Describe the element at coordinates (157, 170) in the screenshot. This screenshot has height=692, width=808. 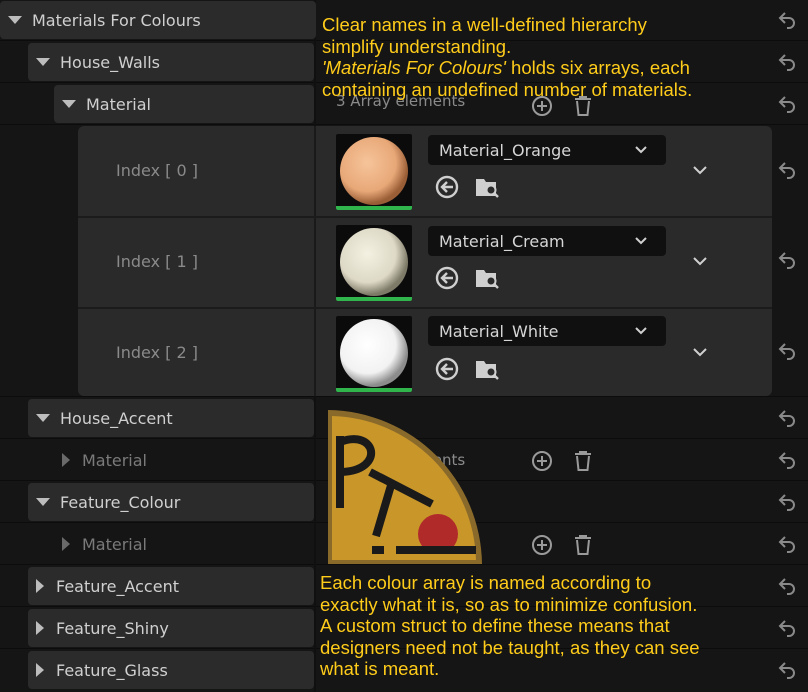
I see `index-label: Index [ 0 ]` at that location.